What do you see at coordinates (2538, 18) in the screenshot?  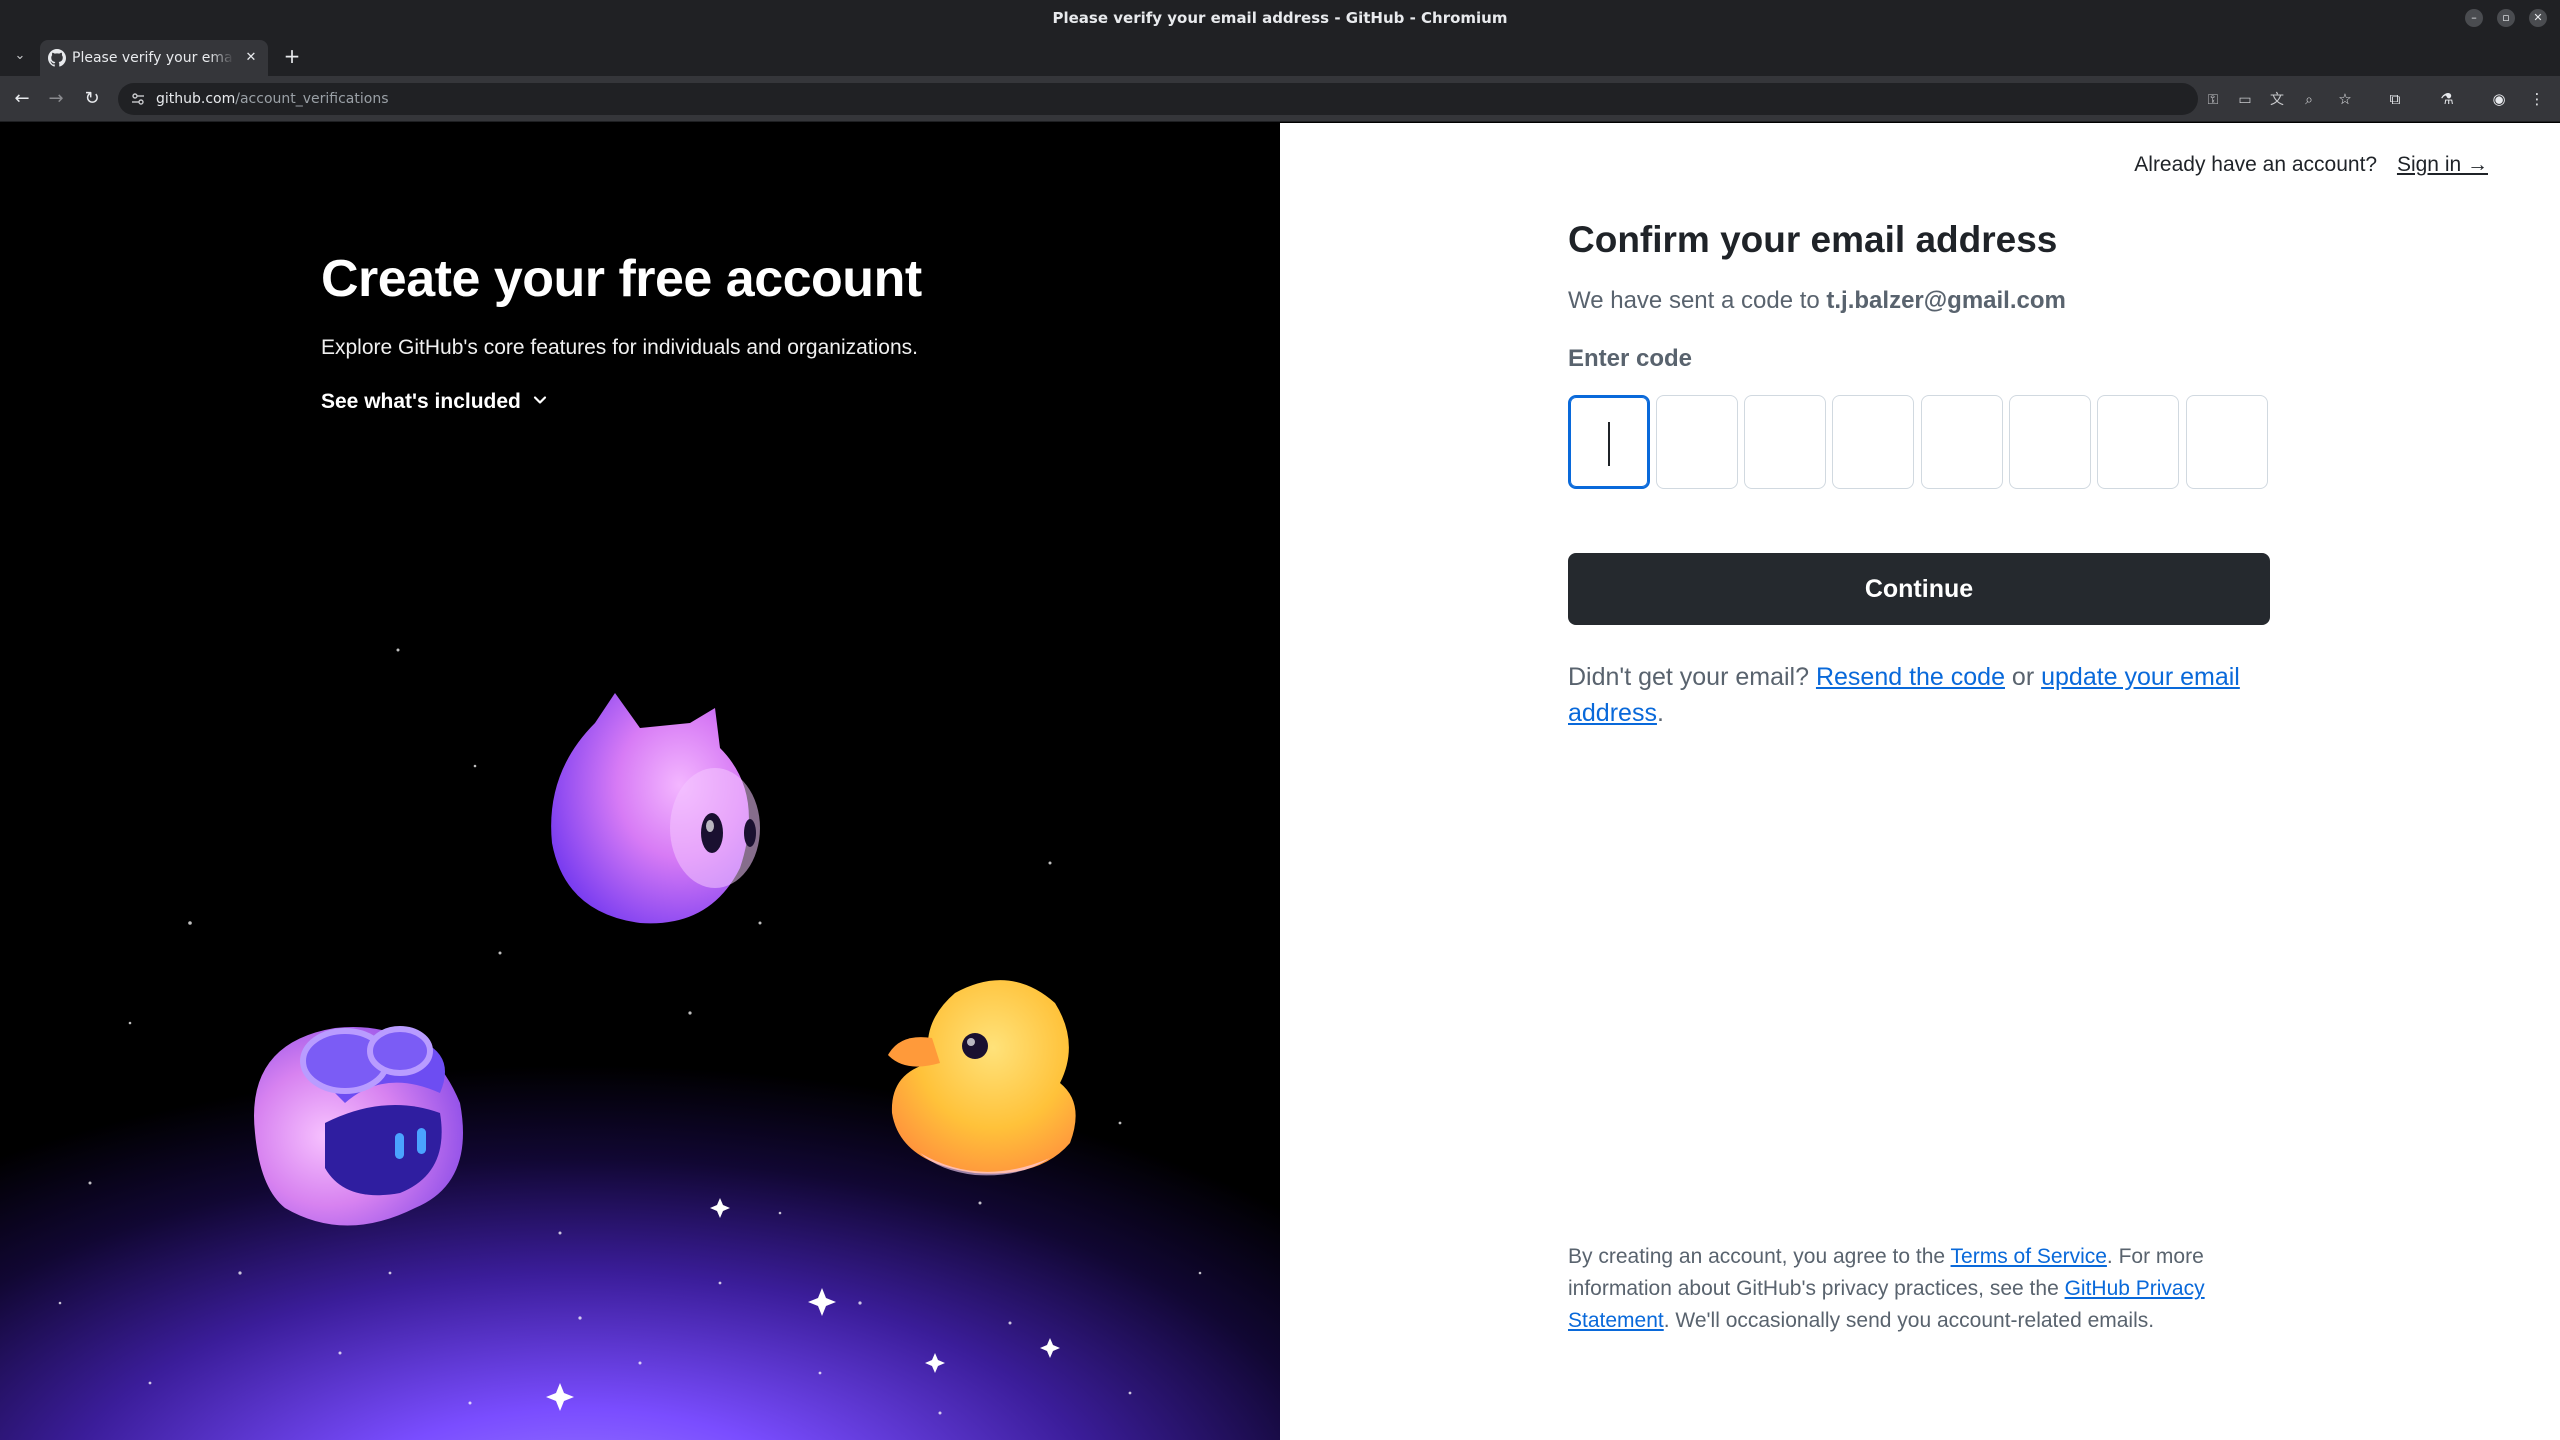 I see `close-icon: ✕` at bounding box center [2538, 18].